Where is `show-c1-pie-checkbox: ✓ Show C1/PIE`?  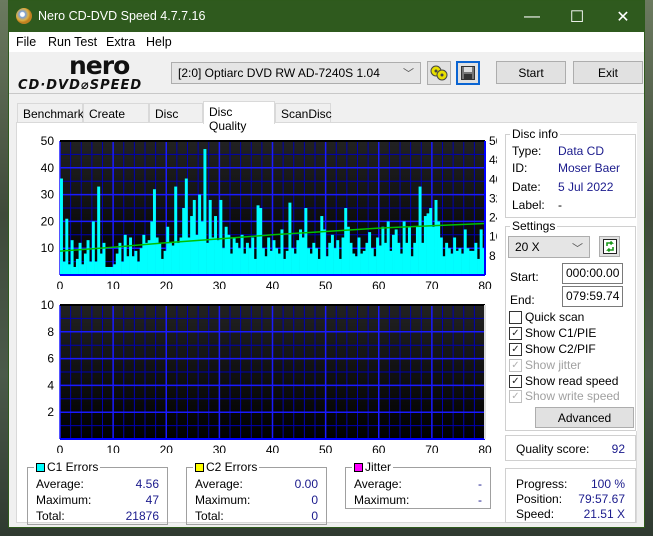
show-c1-pie-checkbox: ✓ Show C1/PIE is located at coordinates (552, 333).